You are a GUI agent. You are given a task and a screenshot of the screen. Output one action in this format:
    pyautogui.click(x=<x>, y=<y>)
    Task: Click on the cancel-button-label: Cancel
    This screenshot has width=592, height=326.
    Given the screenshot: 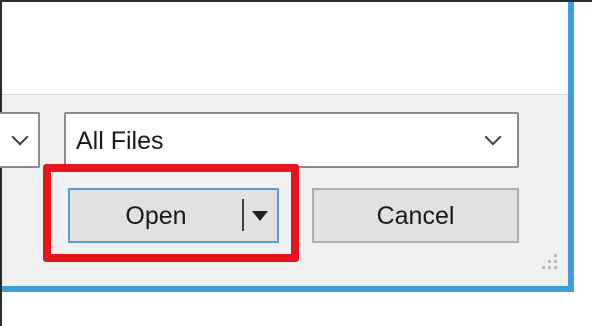 What is the action you would take?
    pyautogui.click(x=415, y=216)
    